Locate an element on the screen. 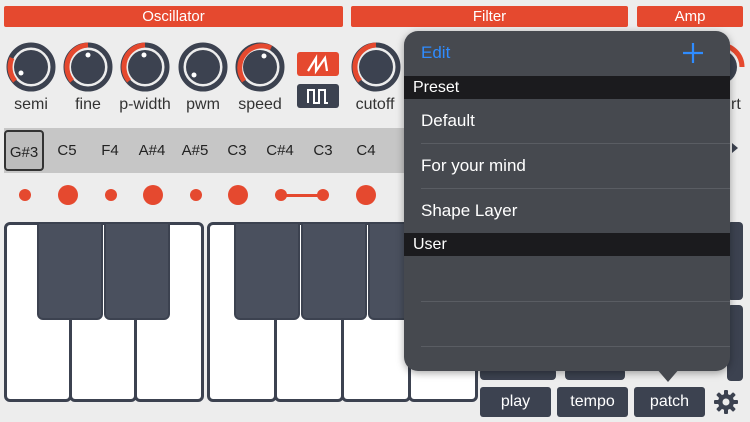  tempo-button: tempo is located at coordinates (592, 402).